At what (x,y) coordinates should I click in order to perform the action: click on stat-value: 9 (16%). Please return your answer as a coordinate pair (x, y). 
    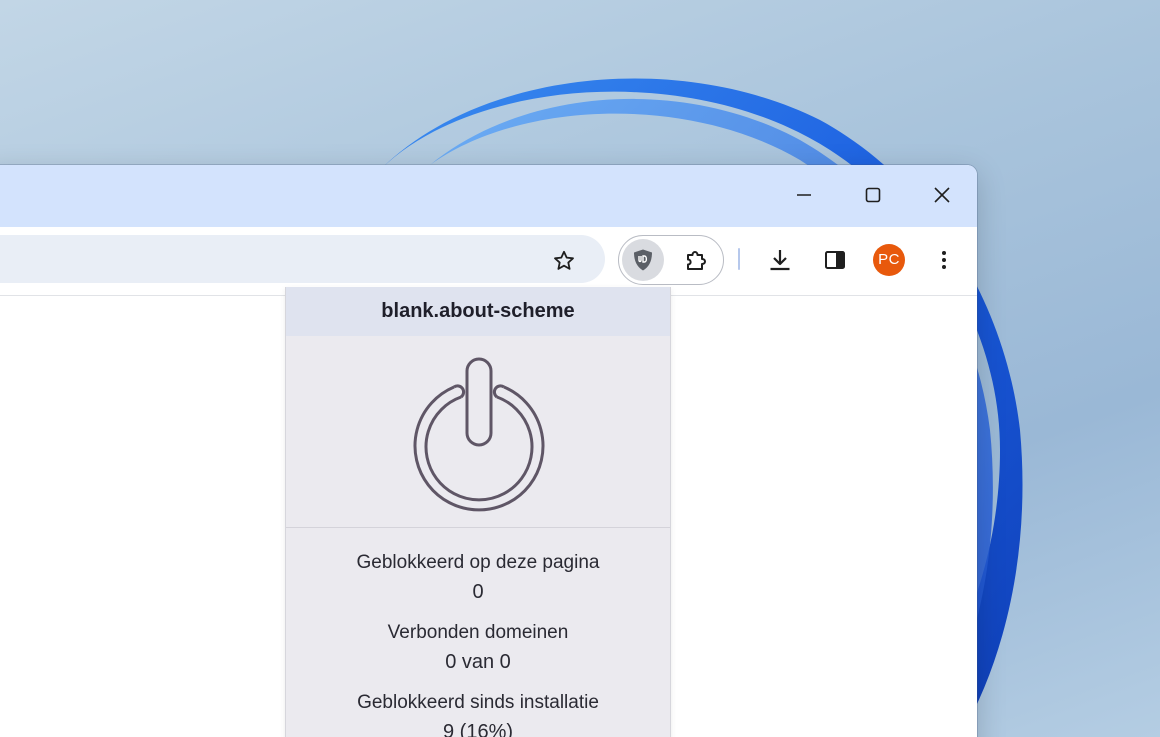
    Looking at the image, I should click on (478, 729).